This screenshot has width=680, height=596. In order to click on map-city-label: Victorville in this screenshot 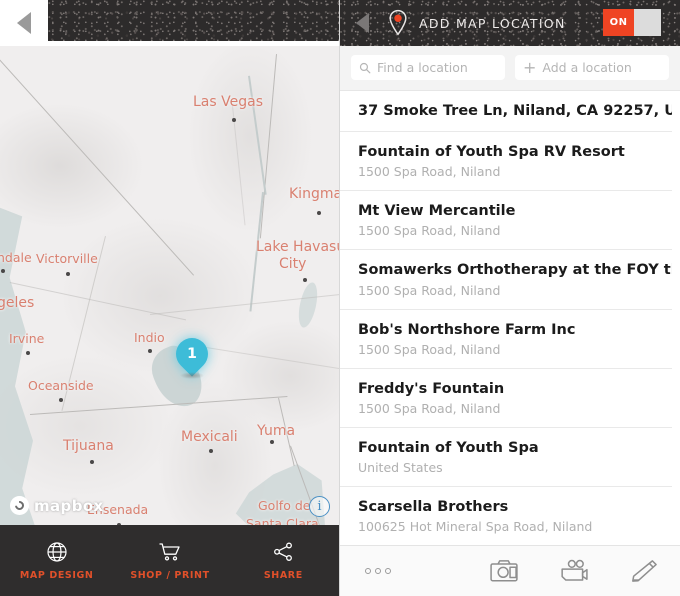, I will do `click(67, 258)`.